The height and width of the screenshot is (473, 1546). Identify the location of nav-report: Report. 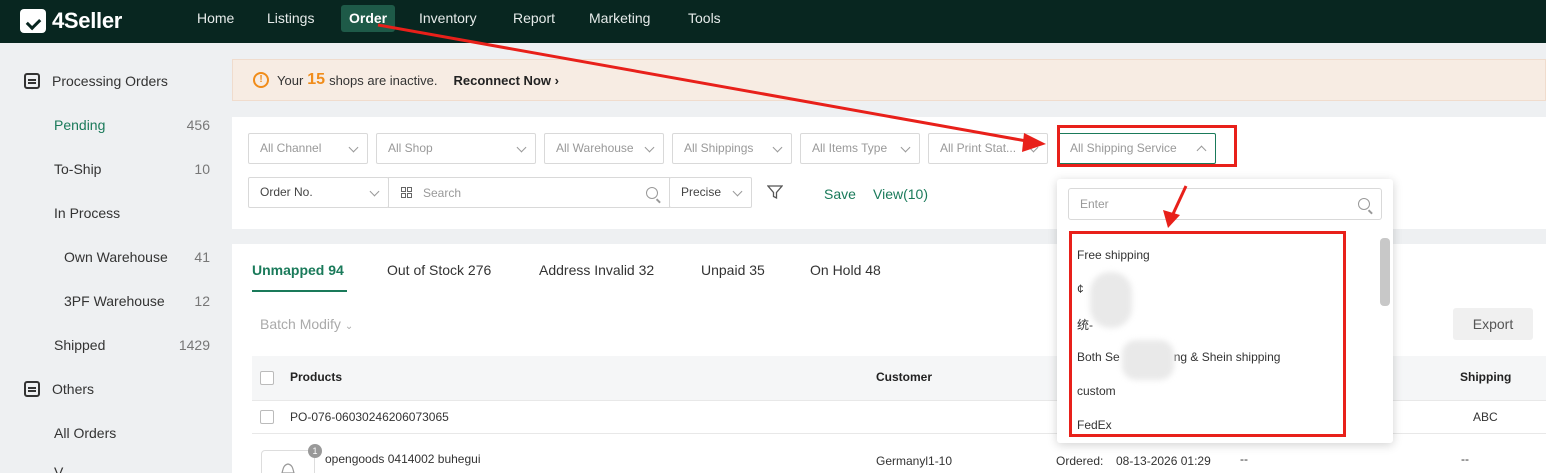
(534, 18).